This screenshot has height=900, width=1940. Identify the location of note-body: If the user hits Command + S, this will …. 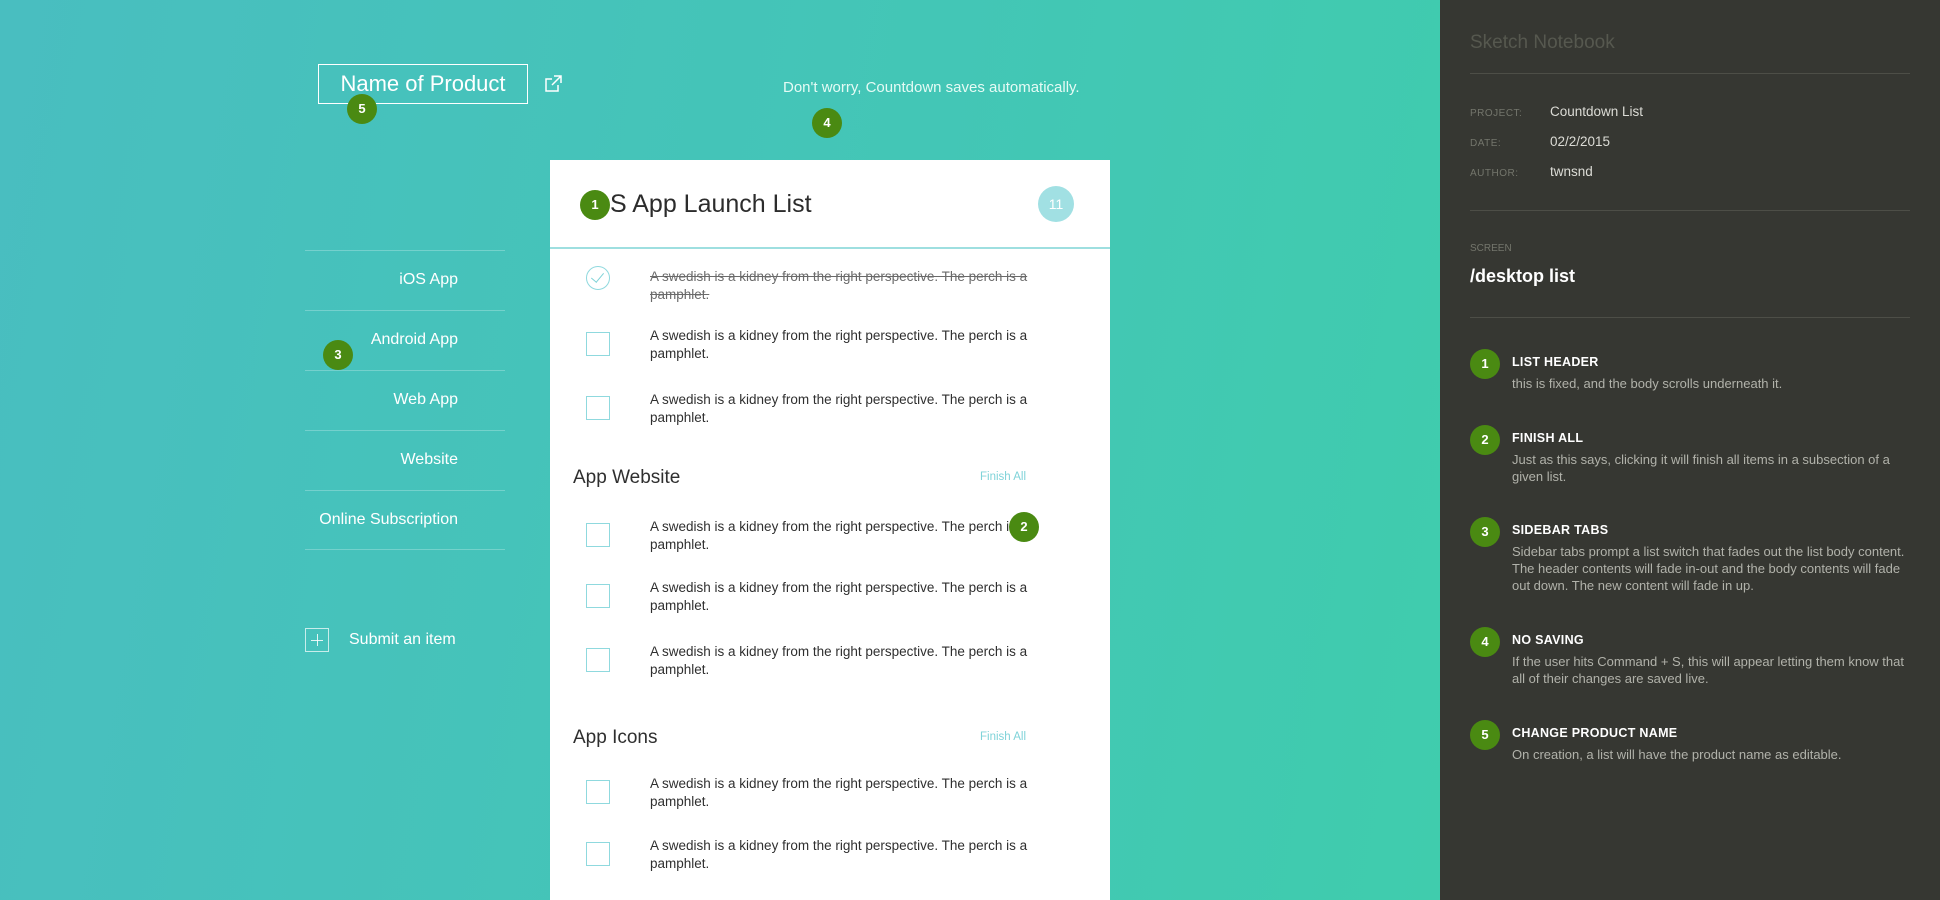
(1708, 670).